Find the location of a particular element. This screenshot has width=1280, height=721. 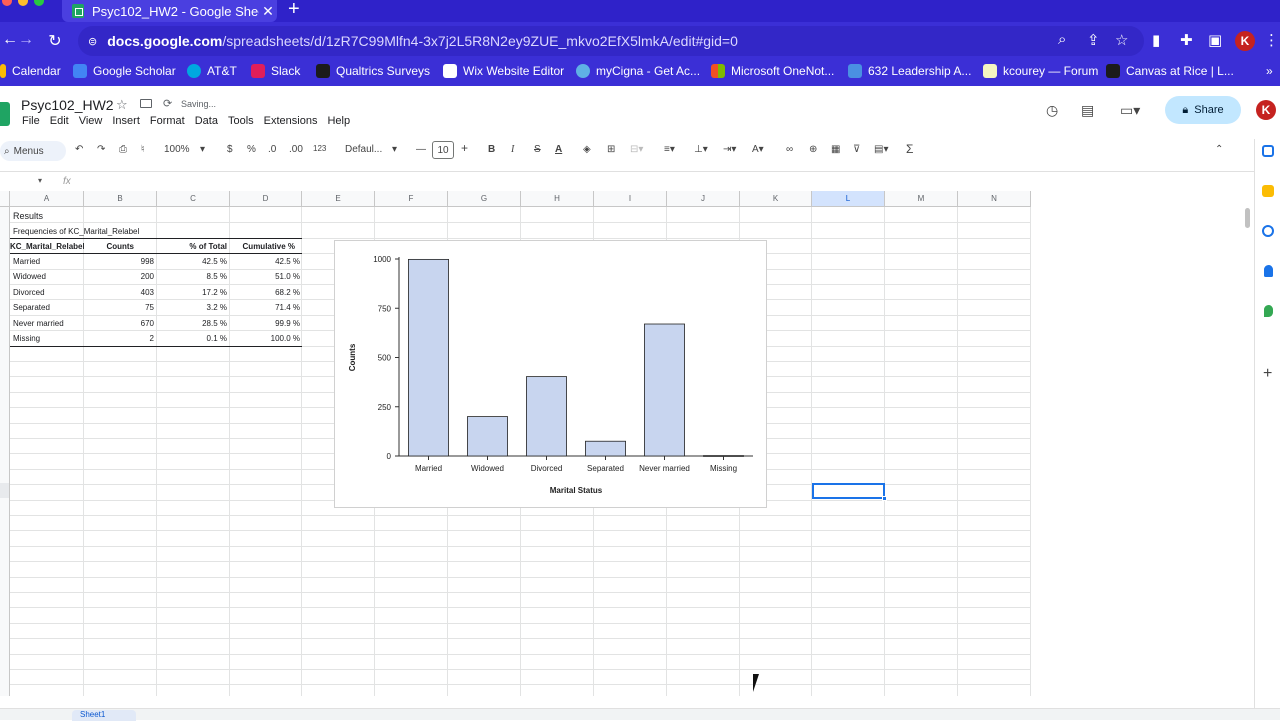

document-title: Psyc102_HW2 is located at coordinates (67, 105).